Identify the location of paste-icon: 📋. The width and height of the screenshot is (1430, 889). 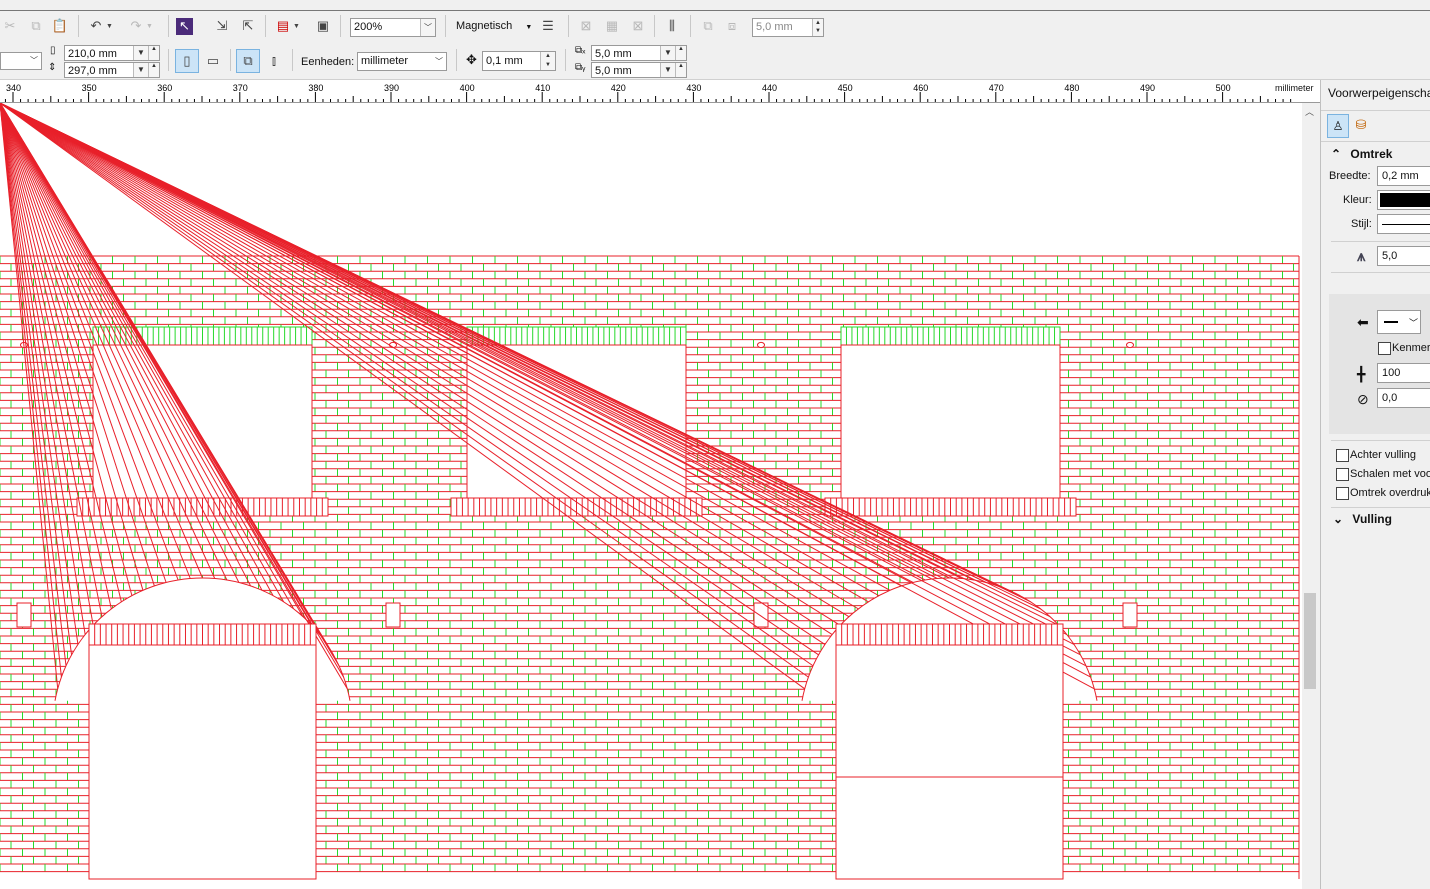
(60, 25).